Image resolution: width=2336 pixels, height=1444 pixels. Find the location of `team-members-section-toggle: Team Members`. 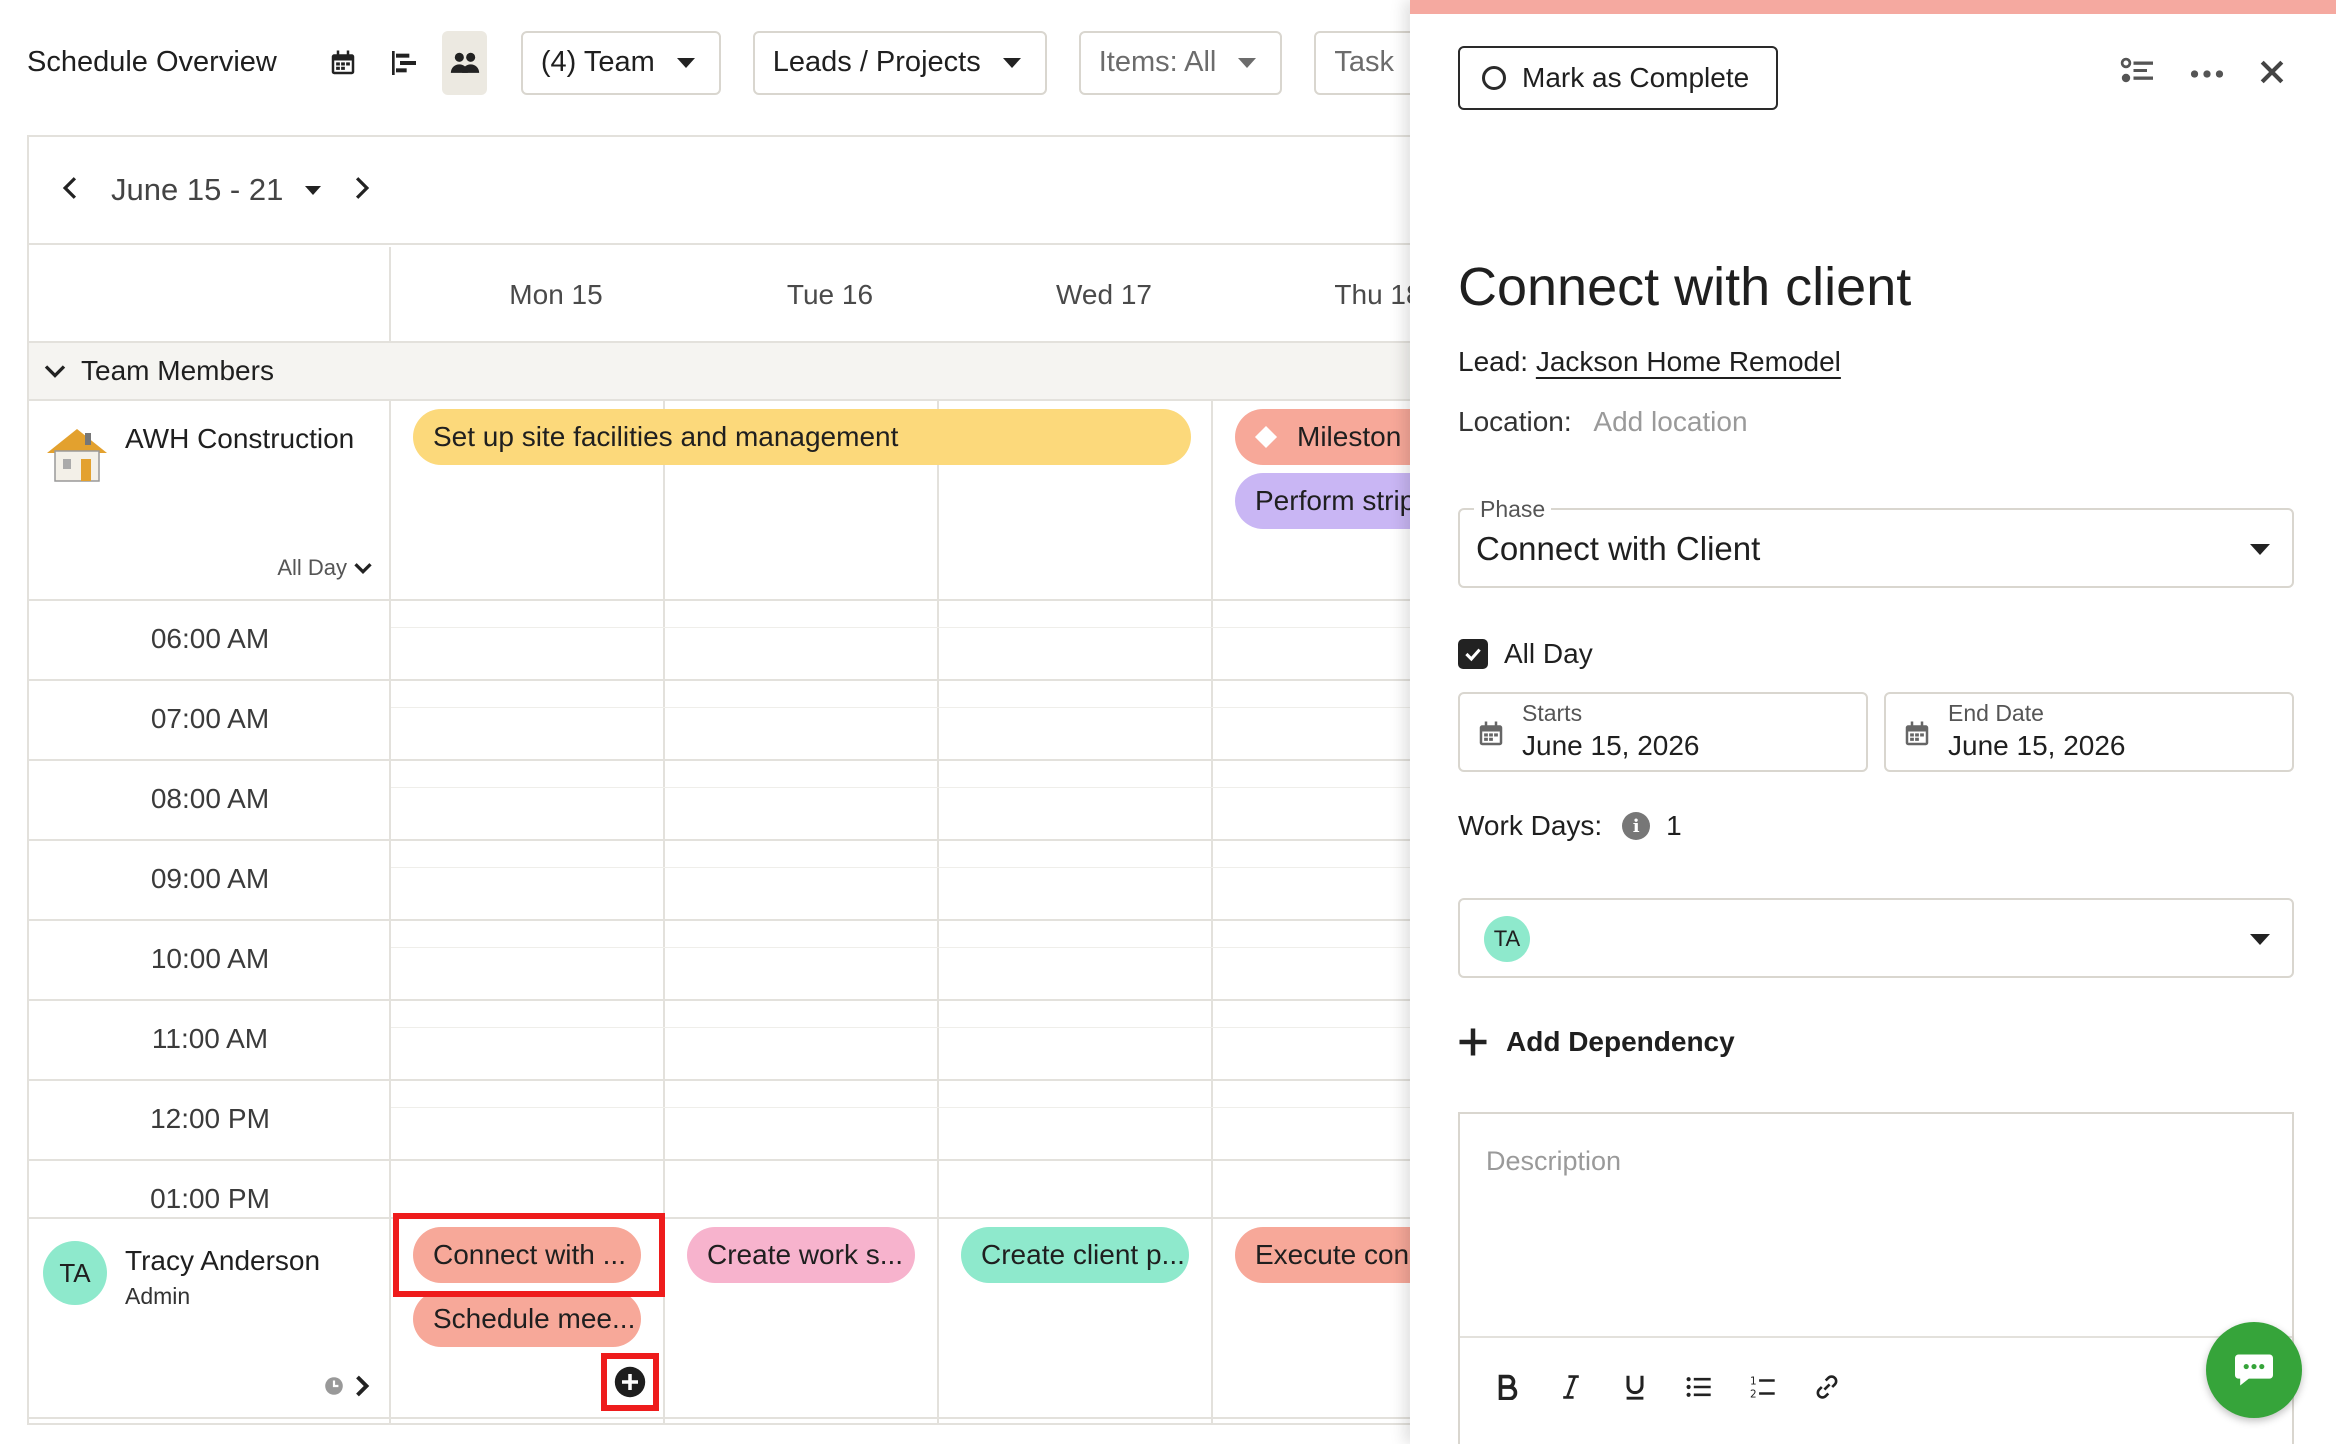

team-members-section-toggle: Team Members is located at coordinates (733, 372).